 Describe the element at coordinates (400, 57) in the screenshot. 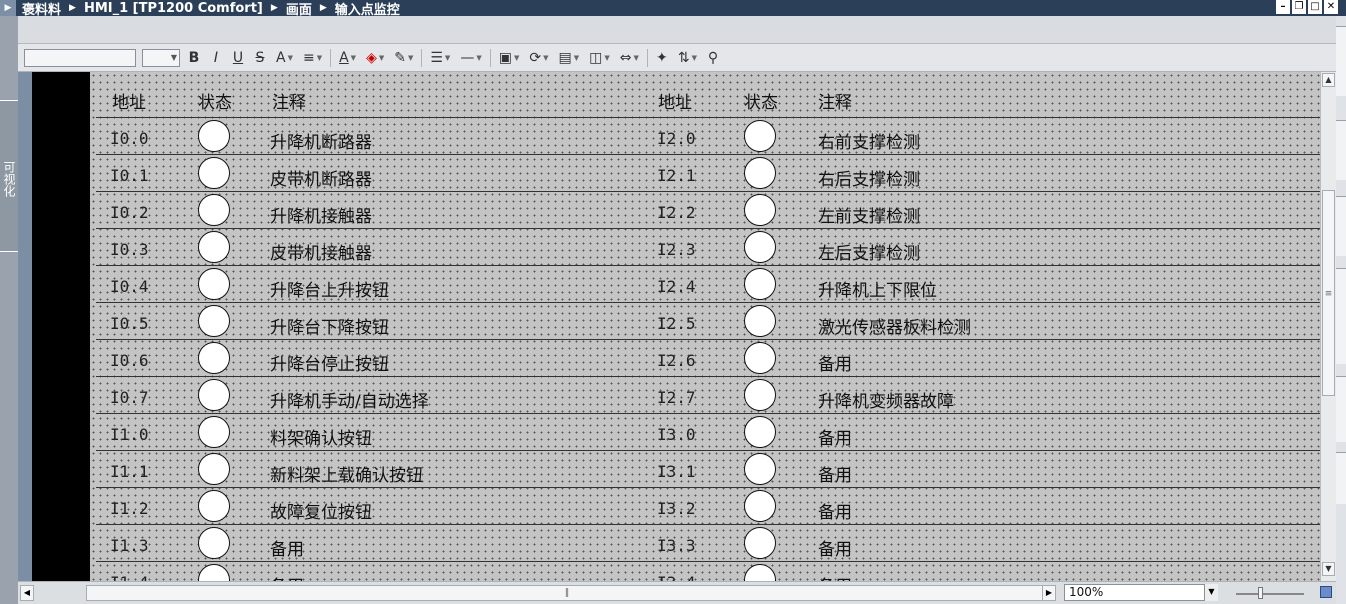

I see `pen-icon: ✎` at that location.